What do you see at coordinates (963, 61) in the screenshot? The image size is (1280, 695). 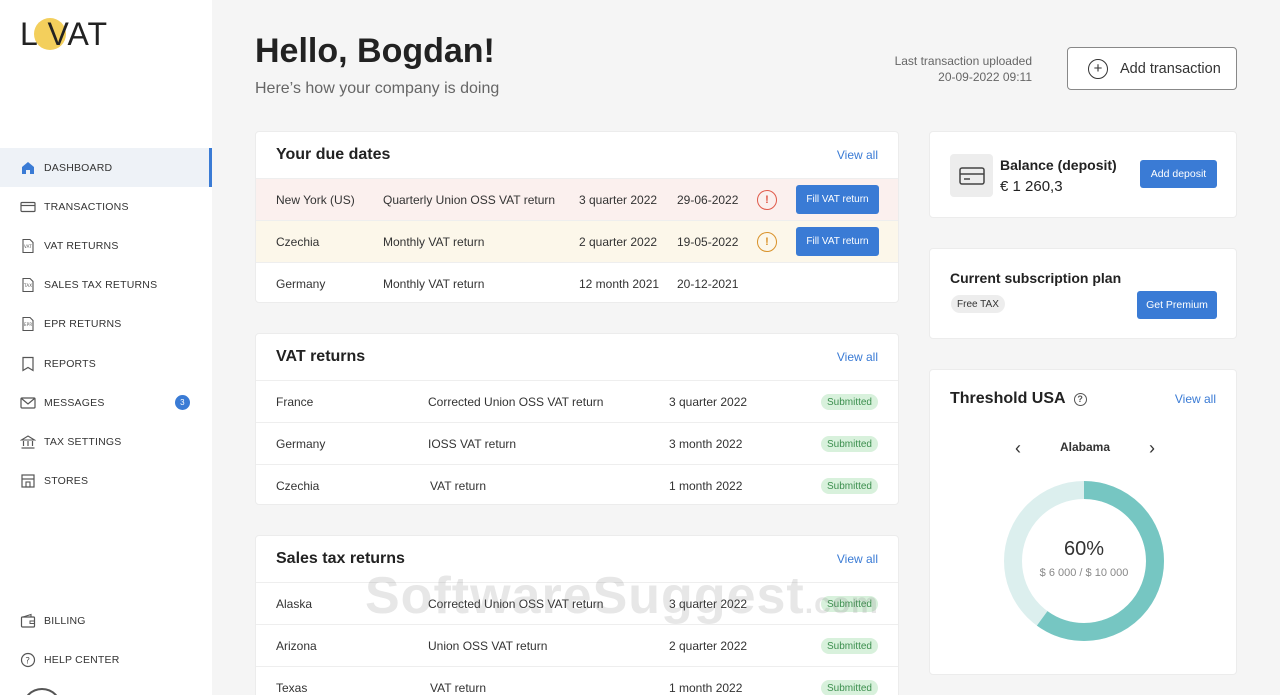 I see `last-transaction-label: Last transaction uploaded` at bounding box center [963, 61].